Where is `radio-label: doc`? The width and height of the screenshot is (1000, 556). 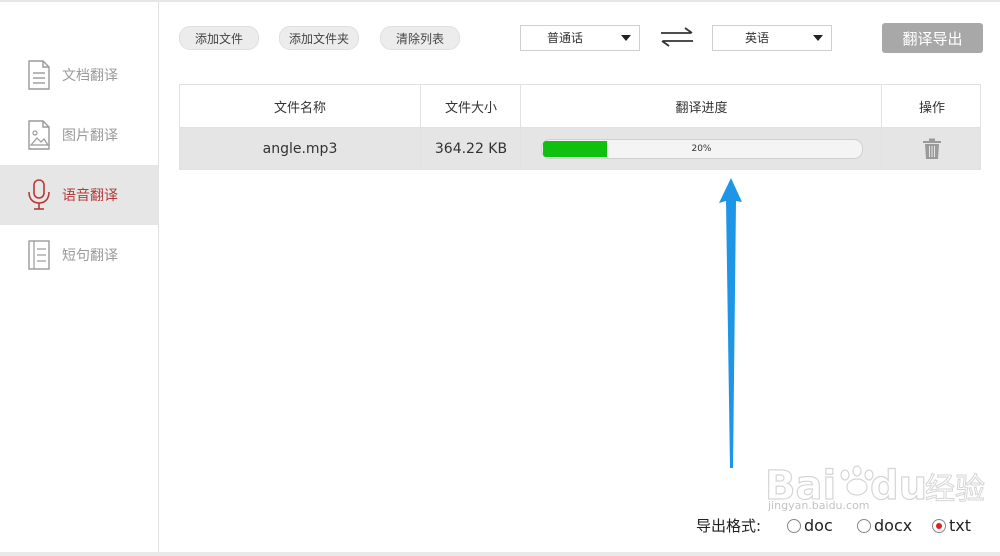
radio-label: doc is located at coordinates (818, 525).